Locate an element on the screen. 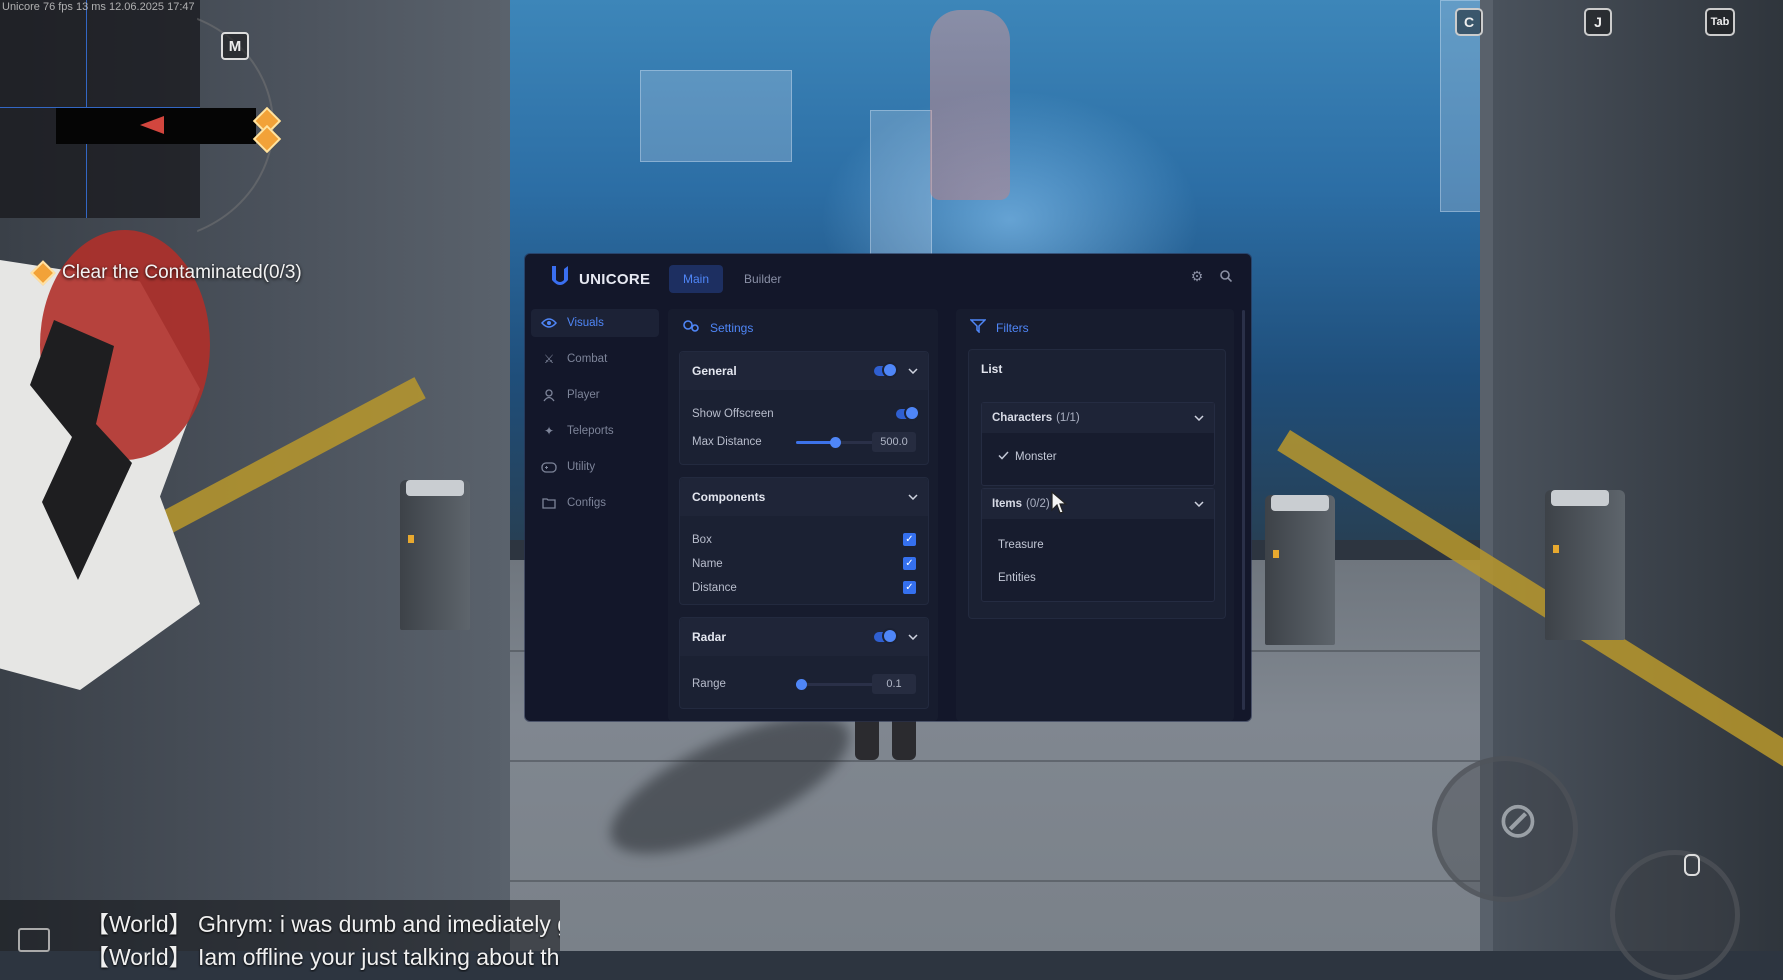  settings-heading: Settings is located at coordinates (717, 327).